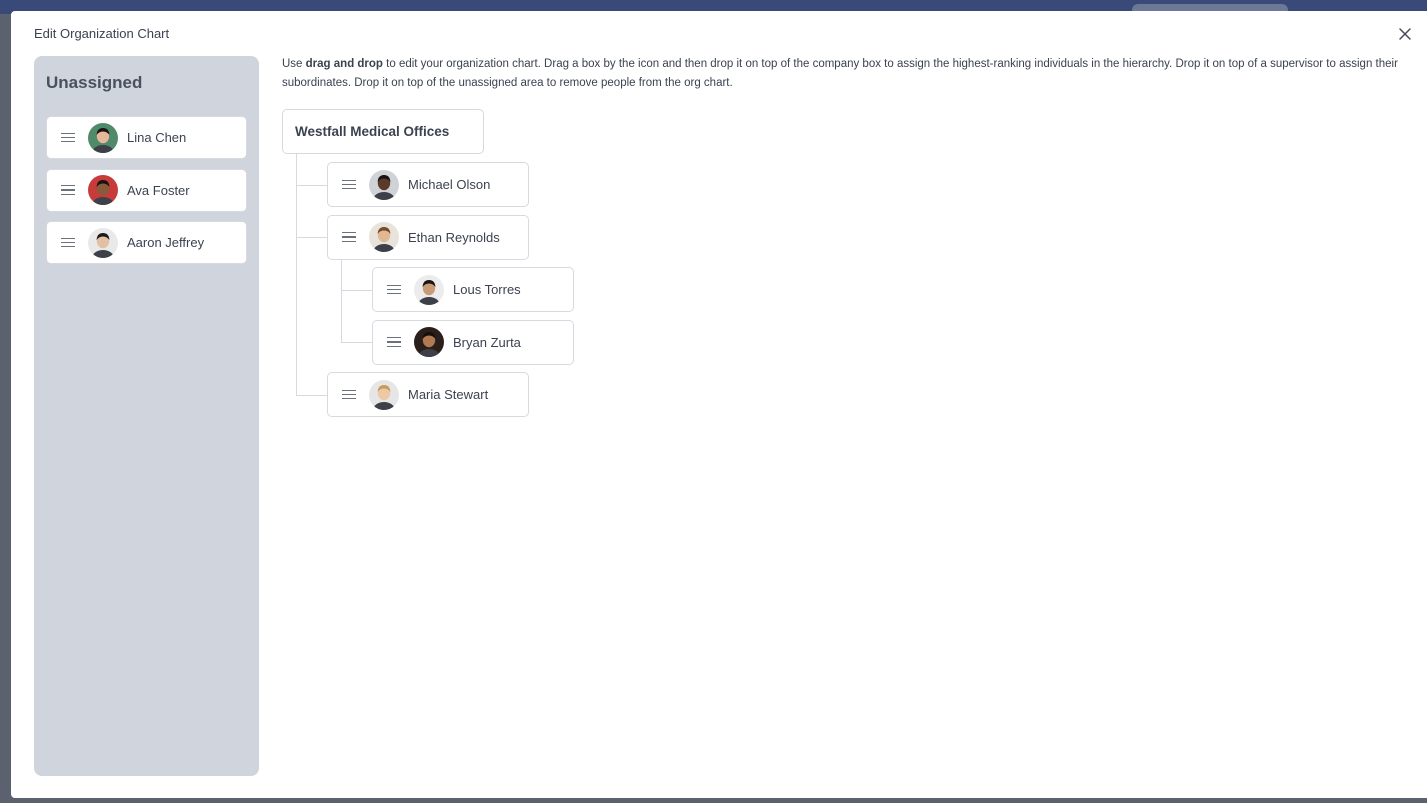  I want to click on unassigned-person-card: Aaron Jeffrey, so click(146, 242).